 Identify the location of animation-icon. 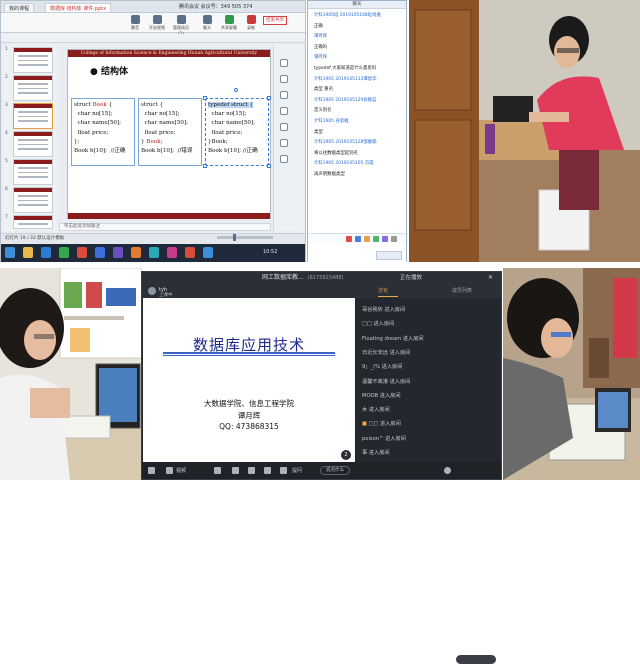
(284, 95).